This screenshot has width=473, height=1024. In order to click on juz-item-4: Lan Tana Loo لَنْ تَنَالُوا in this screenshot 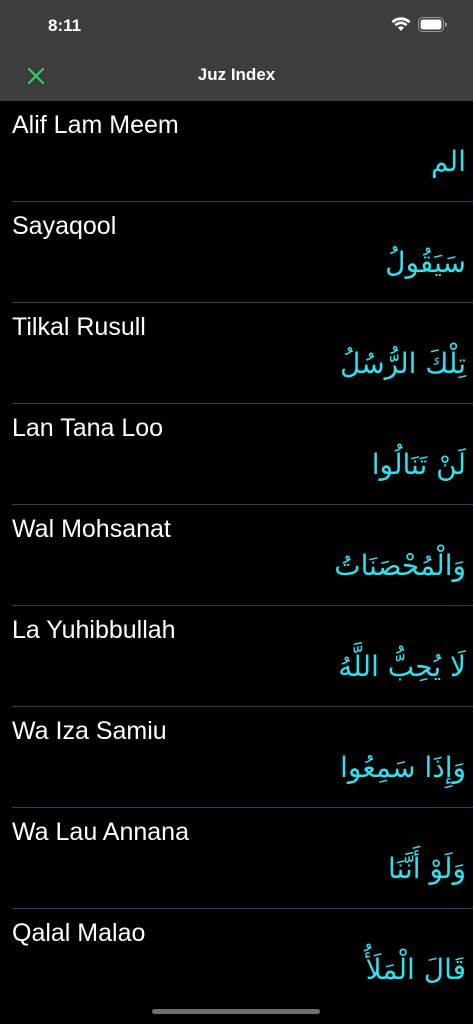, I will do `click(242, 454)`.